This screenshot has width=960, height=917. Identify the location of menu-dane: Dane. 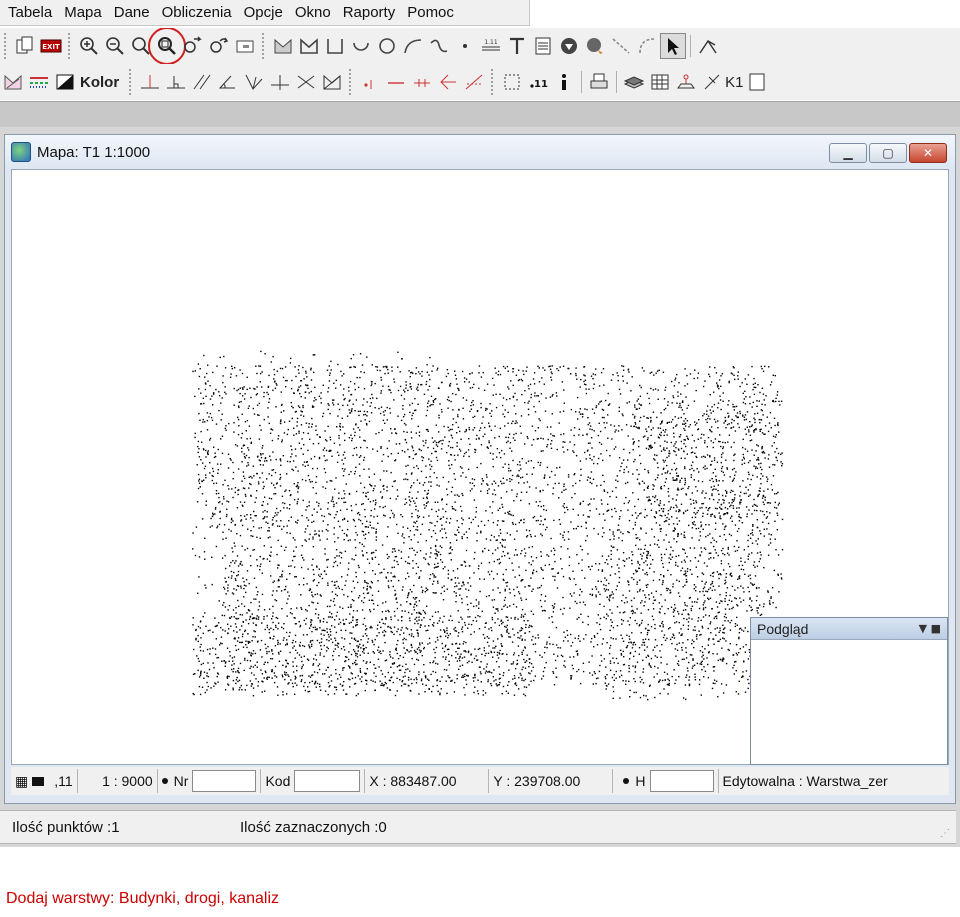
(132, 12).